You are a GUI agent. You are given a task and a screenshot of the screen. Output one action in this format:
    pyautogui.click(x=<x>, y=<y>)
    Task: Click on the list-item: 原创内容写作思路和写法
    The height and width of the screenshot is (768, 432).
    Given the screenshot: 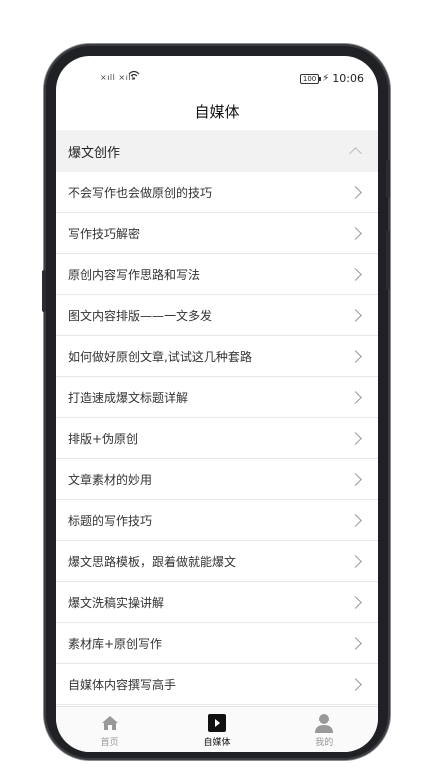 What is the action you would take?
    pyautogui.click(x=217, y=274)
    